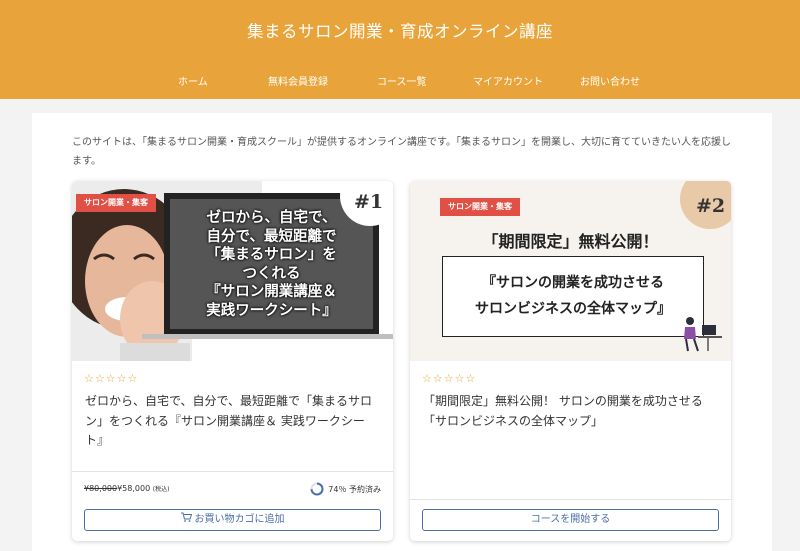  I want to click on progress-label: 74％ 予約済み, so click(354, 489).